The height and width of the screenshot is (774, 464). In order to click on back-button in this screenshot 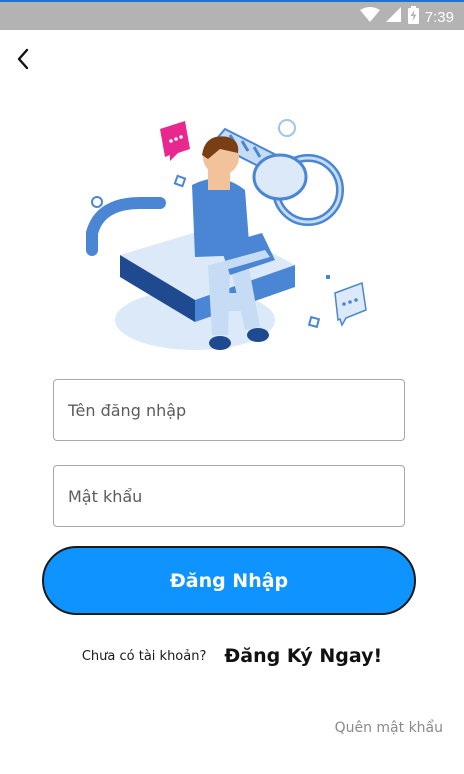, I will do `click(23, 61)`.